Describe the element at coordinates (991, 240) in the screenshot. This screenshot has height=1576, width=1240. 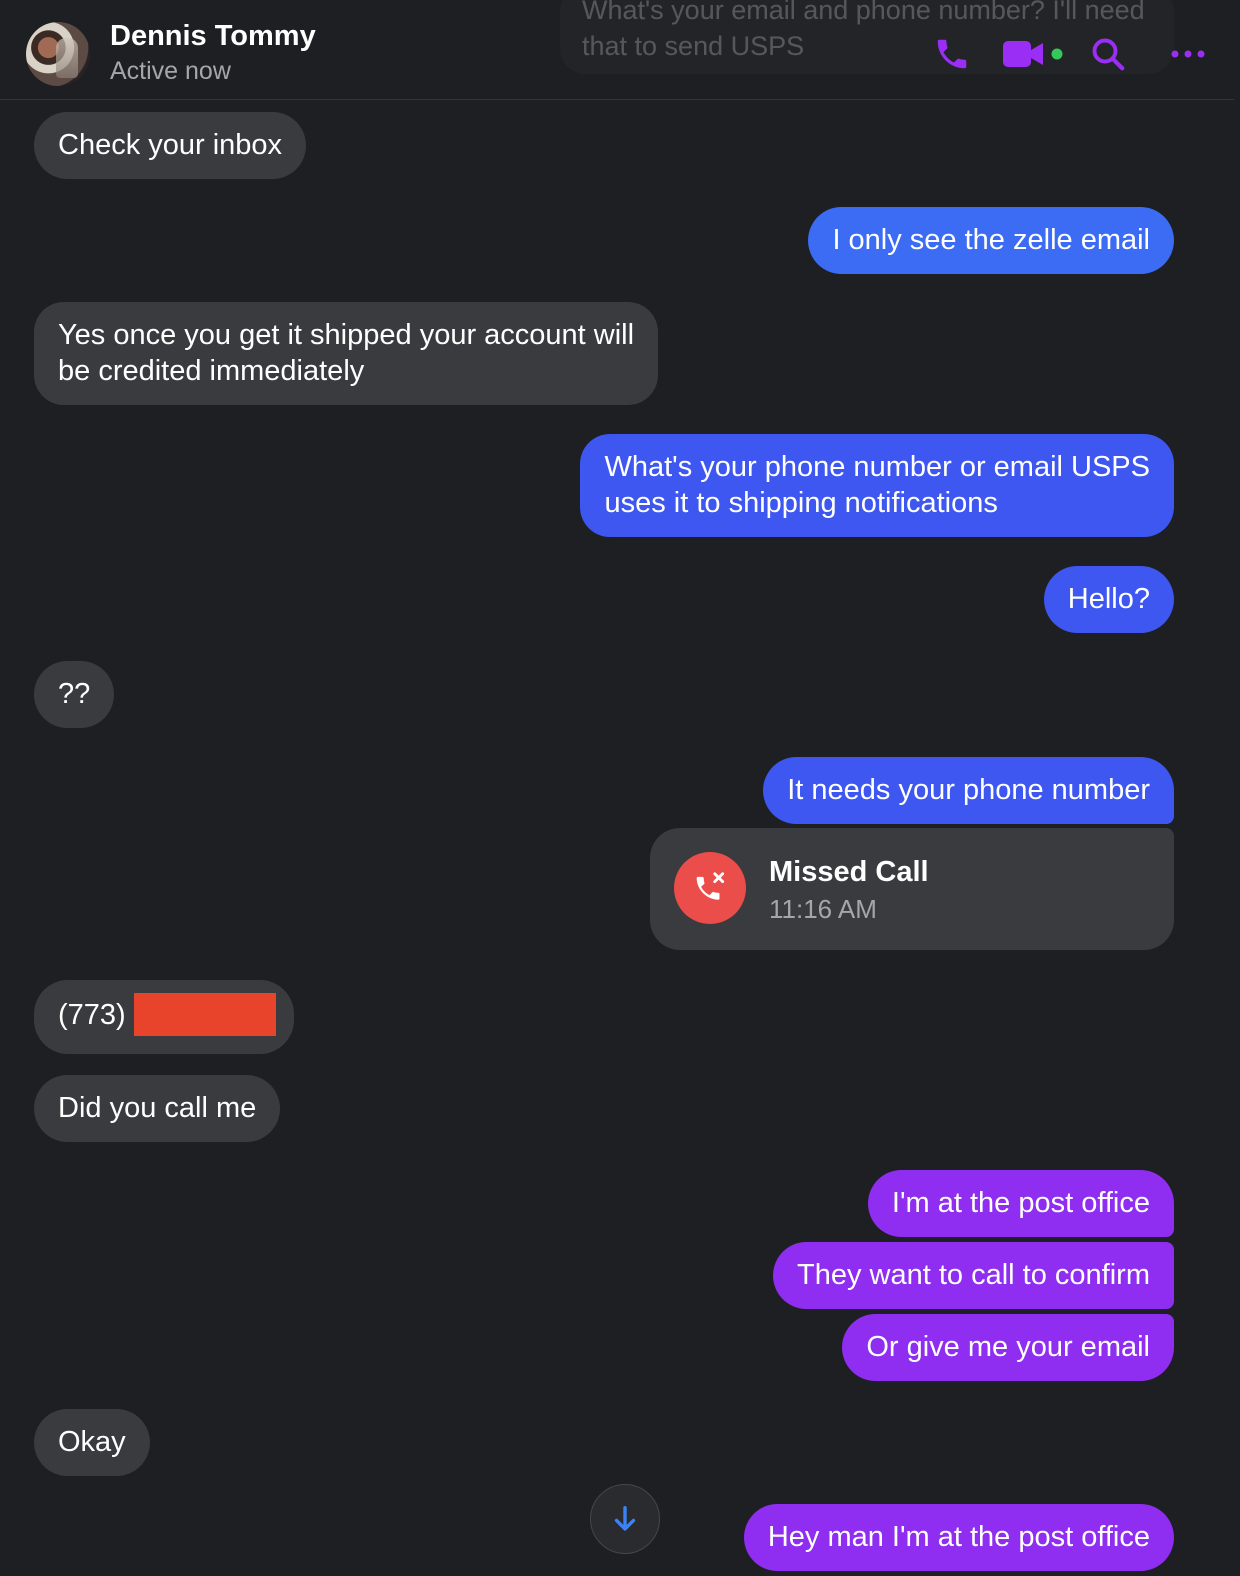
I see `outgoing-message: I only see the zelle email` at that location.